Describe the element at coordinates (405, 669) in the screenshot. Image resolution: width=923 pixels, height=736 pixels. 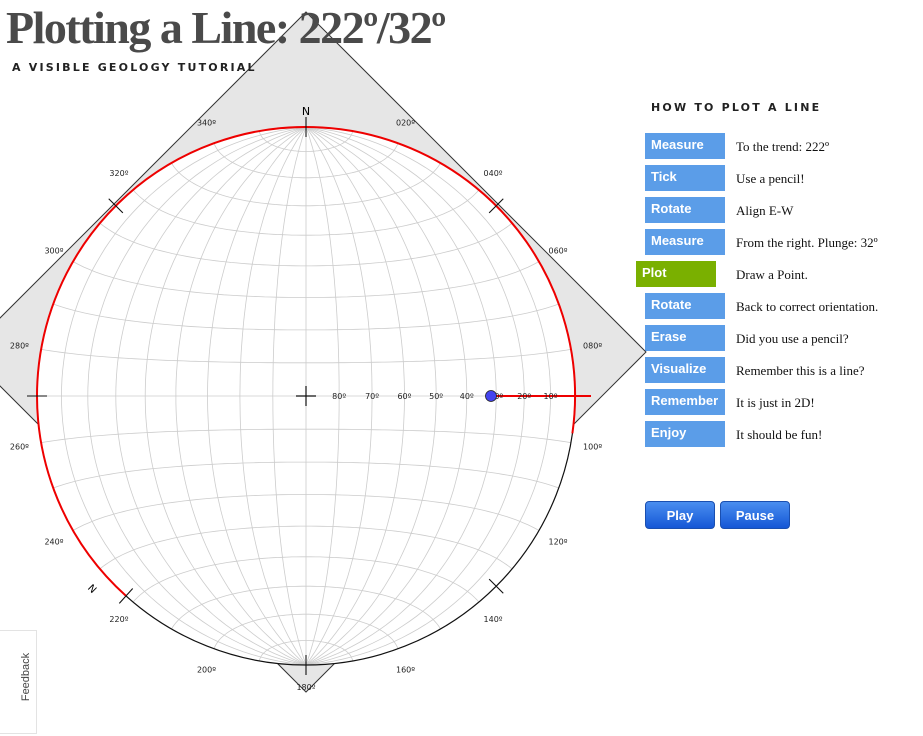
I see `azimuth-label: 160º` at that location.